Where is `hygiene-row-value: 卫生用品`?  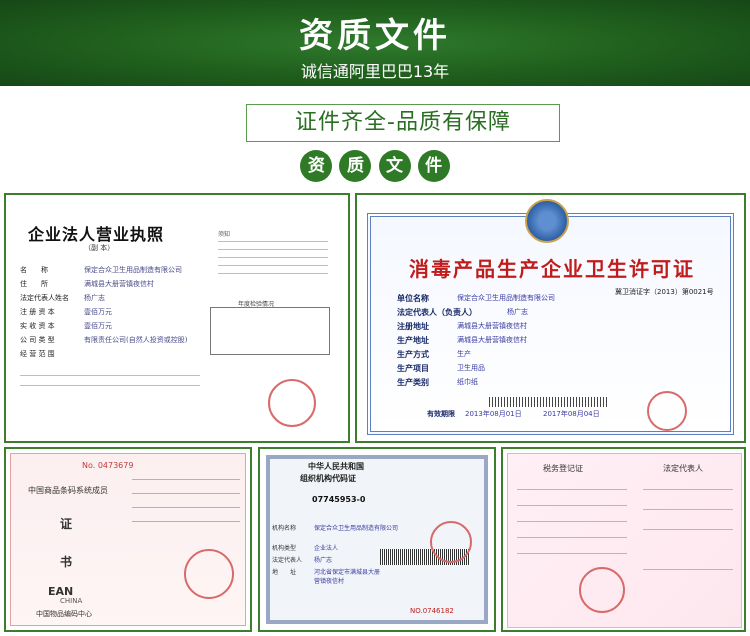
hygiene-row-value: 卫生用品 is located at coordinates (471, 368).